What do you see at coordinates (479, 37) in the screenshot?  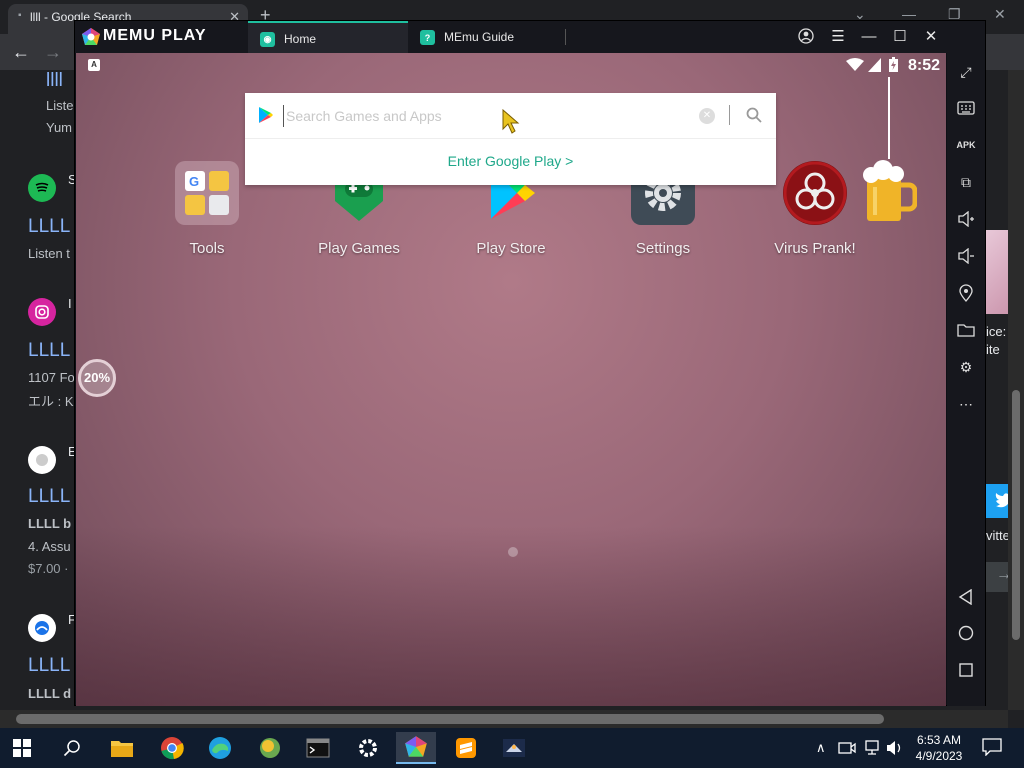 I see `tab-label: MEmu Guide` at bounding box center [479, 37].